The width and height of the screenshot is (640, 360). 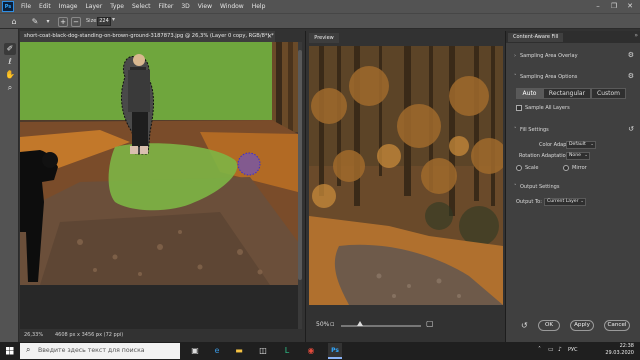 I want to click on edge-icon: e, so click(x=217, y=351).